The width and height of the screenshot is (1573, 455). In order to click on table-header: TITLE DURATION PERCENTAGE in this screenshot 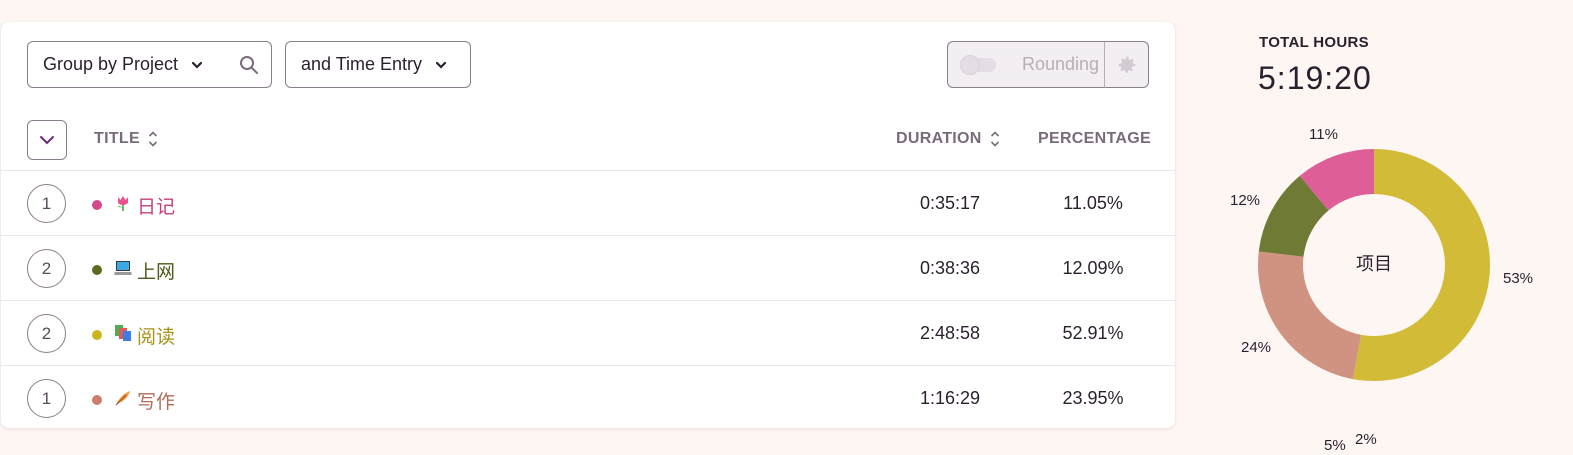, I will do `click(588, 144)`.